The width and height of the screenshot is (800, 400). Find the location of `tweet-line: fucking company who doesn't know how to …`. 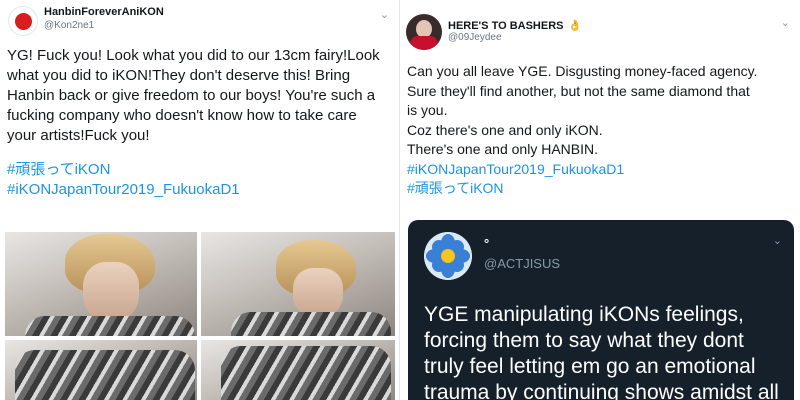

tweet-line: fucking company who doesn't know how to … is located at coordinates (182, 115).